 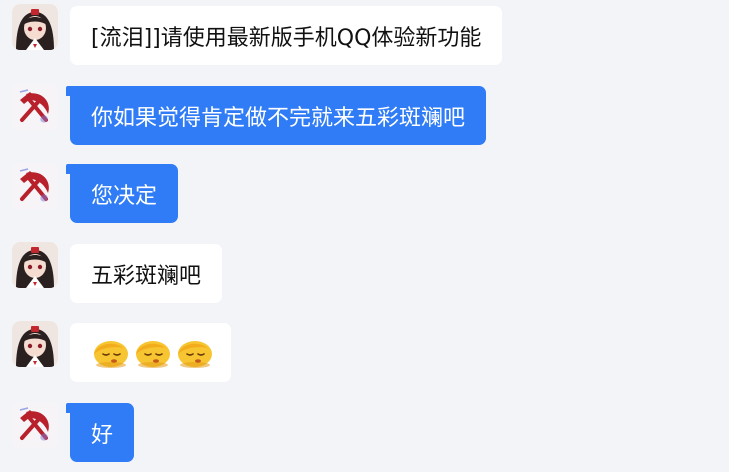 I want to click on message-bubble: [流泪]]请使用最新版手机QQ体验新功能, so click(x=286, y=35).